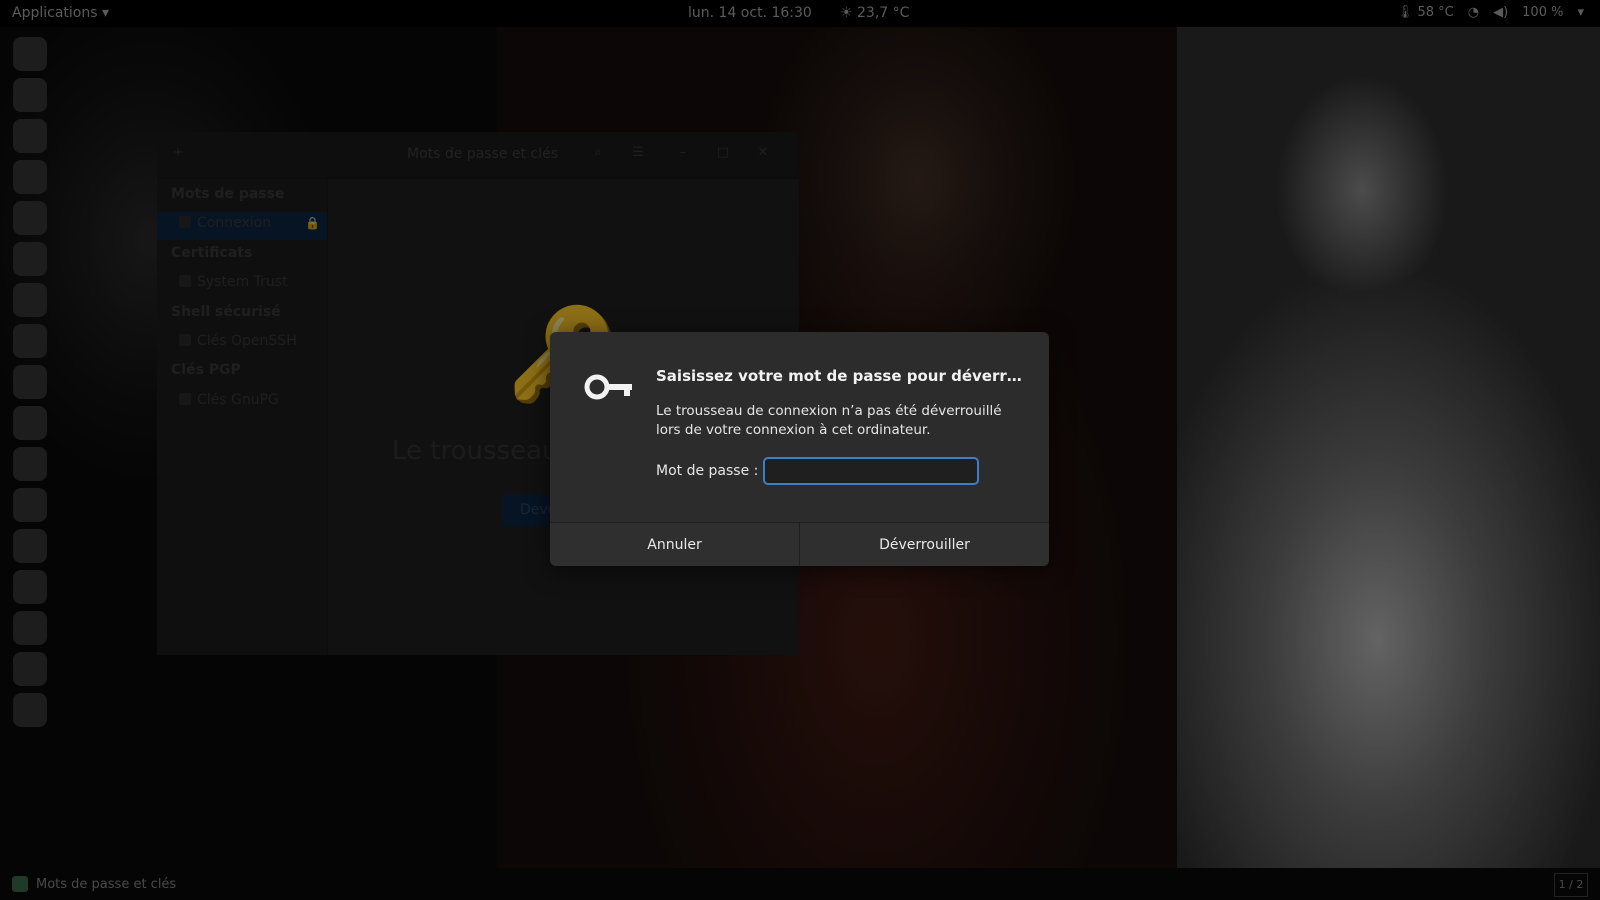 This screenshot has height=900, width=1600. What do you see at coordinates (30, 423) in the screenshot?
I see `display-icon` at bounding box center [30, 423].